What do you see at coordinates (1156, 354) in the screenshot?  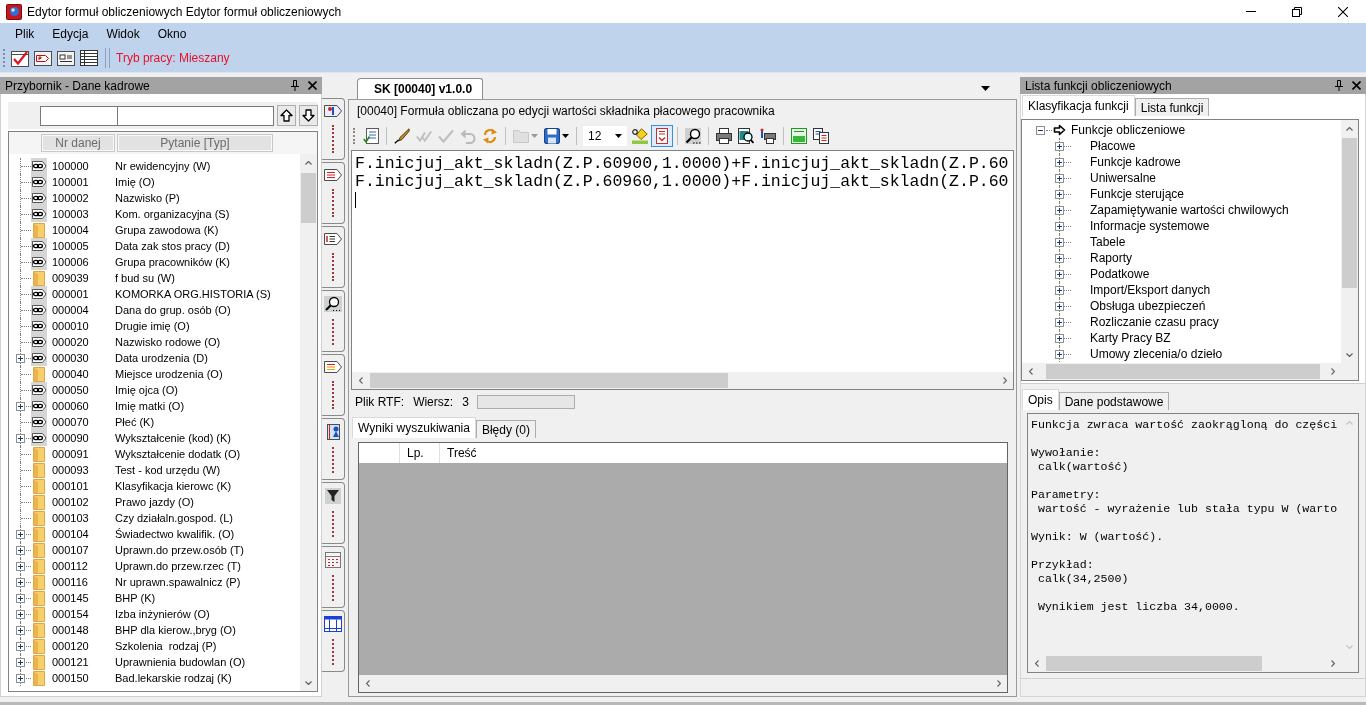 I see `tree-item: Umowy zlecenia/o dzieło` at bounding box center [1156, 354].